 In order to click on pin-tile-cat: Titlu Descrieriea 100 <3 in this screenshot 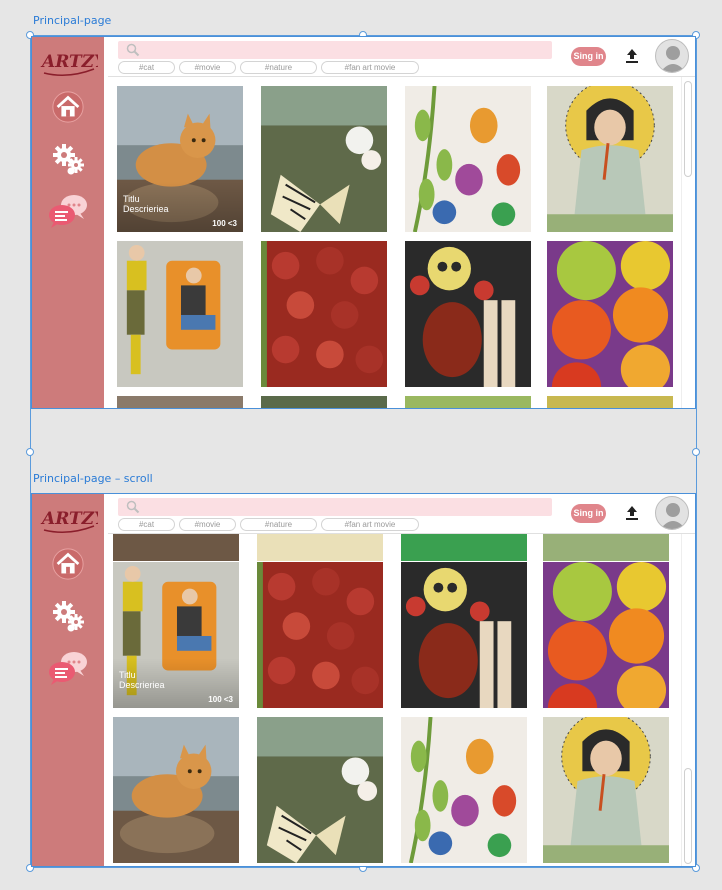, I will do `click(180, 159)`.